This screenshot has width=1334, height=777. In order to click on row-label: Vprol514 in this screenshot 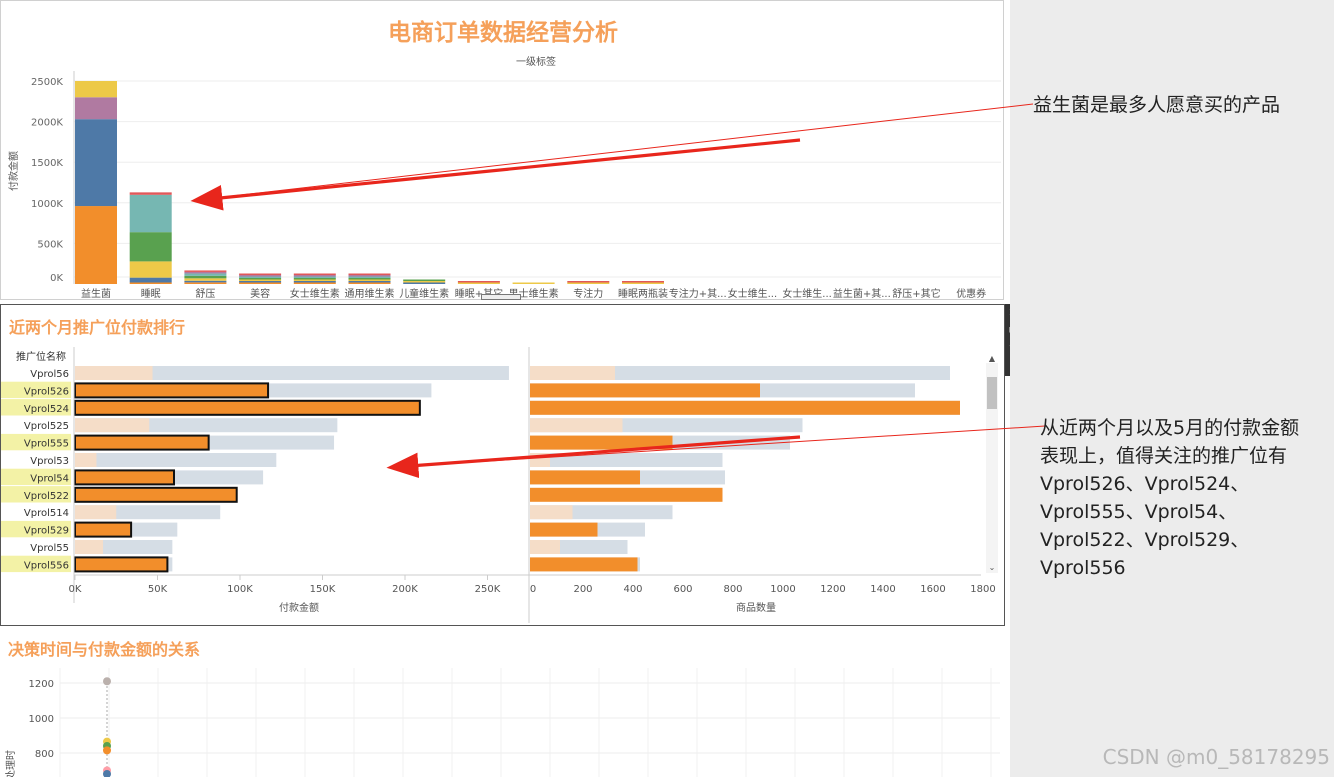, I will do `click(46, 513)`.